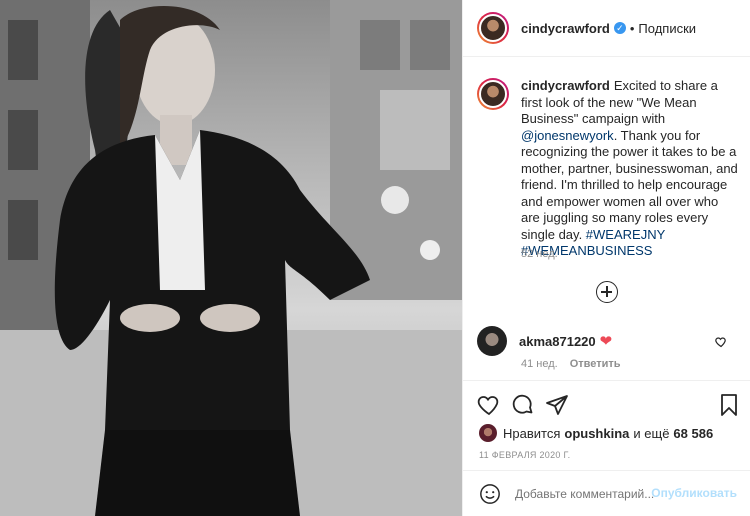  I want to click on caption-username: cindycrawford, so click(565, 85).